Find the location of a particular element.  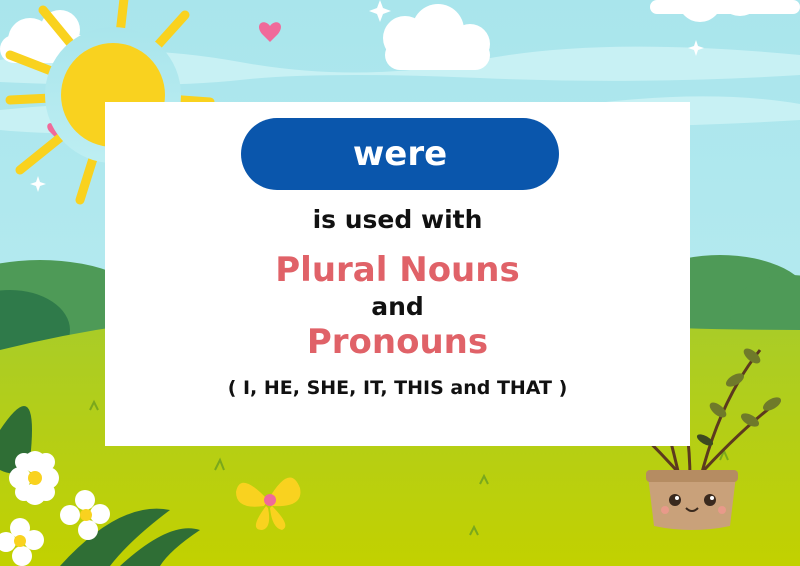

pronouns-text: Pronouns is located at coordinates (397, 342).